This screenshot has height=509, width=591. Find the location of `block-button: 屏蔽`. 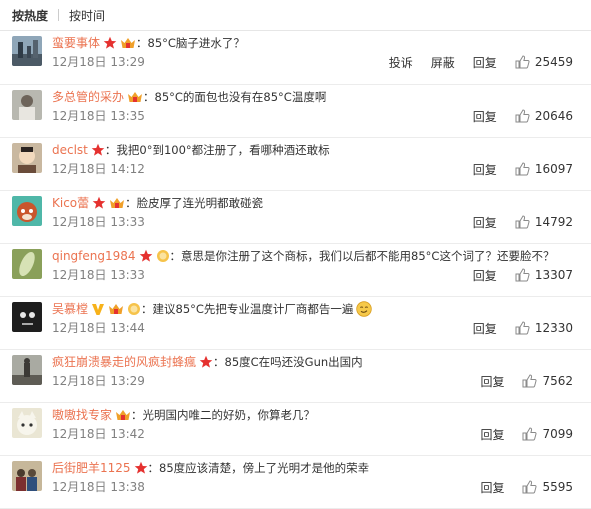

block-button: 屏蔽 is located at coordinates (443, 62).